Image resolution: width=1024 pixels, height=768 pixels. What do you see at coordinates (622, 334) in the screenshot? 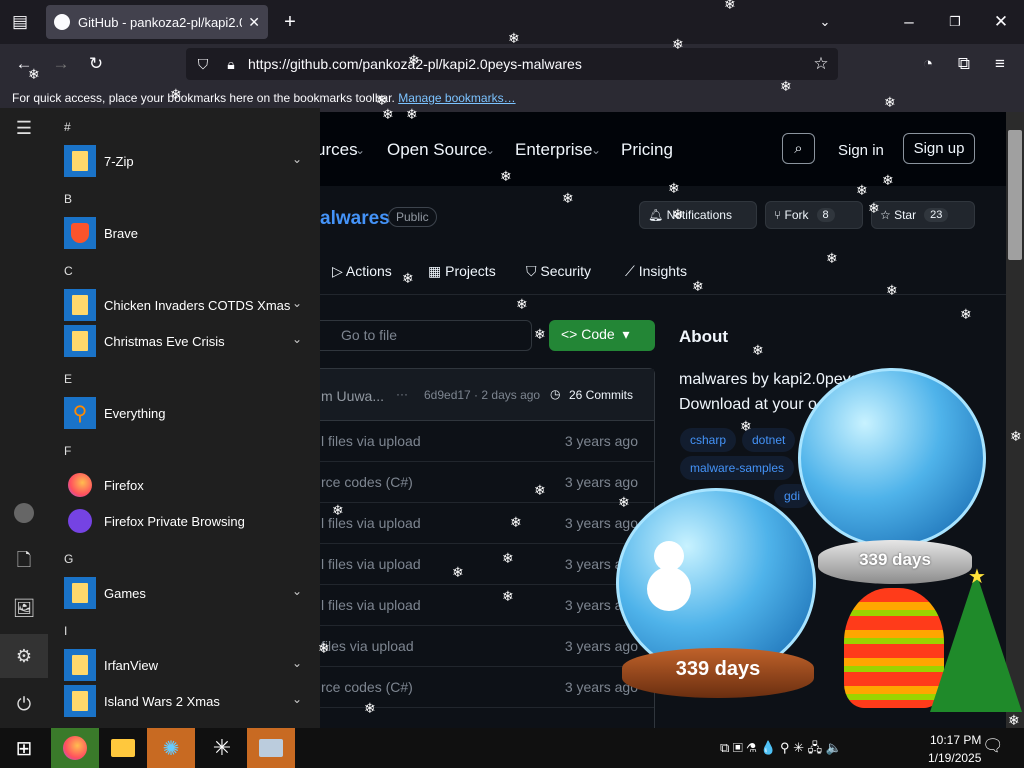
I see `caret-down-icon: ▾` at bounding box center [622, 334].